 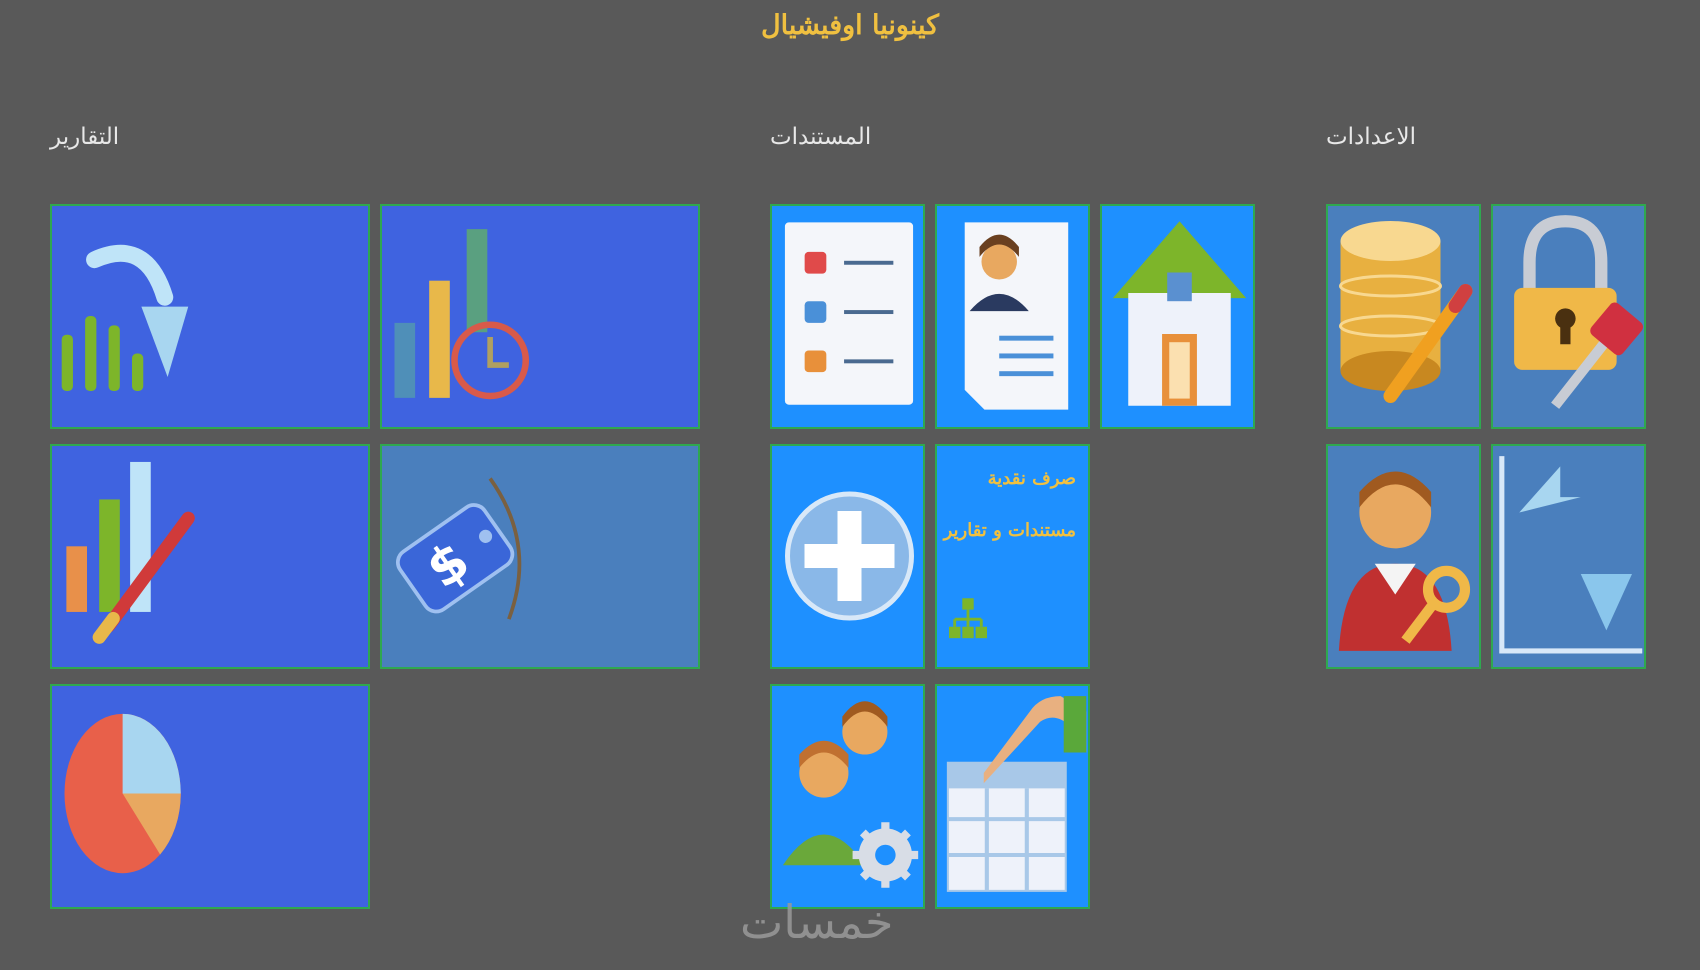 What do you see at coordinates (850, 25) in the screenshot?
I see `app-title: كينونيا اوفيشيال` at bounding box center [850, 25].